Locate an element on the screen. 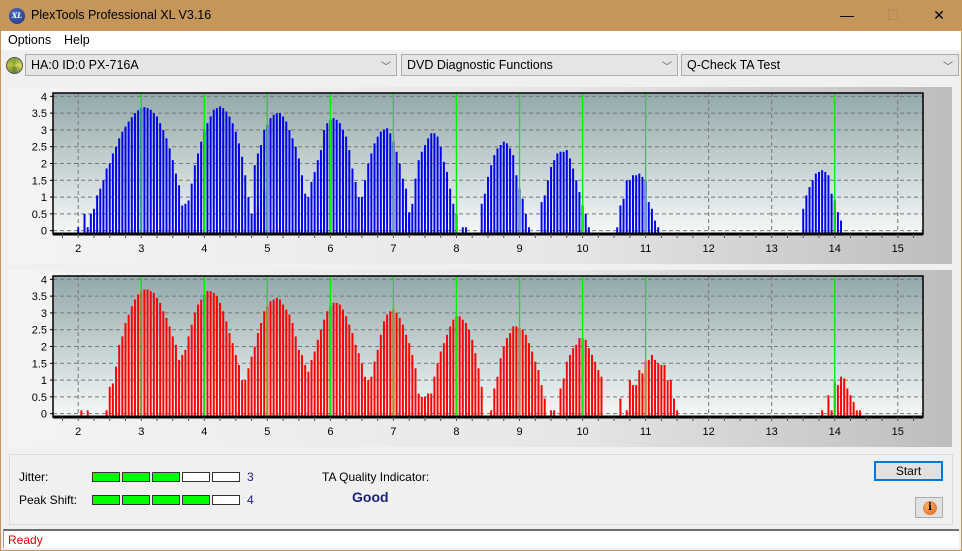 The image size is (962, 551). drive-select: HA:0 ID:0 PX-716A ﹀ is located at coordinates (211, 65).